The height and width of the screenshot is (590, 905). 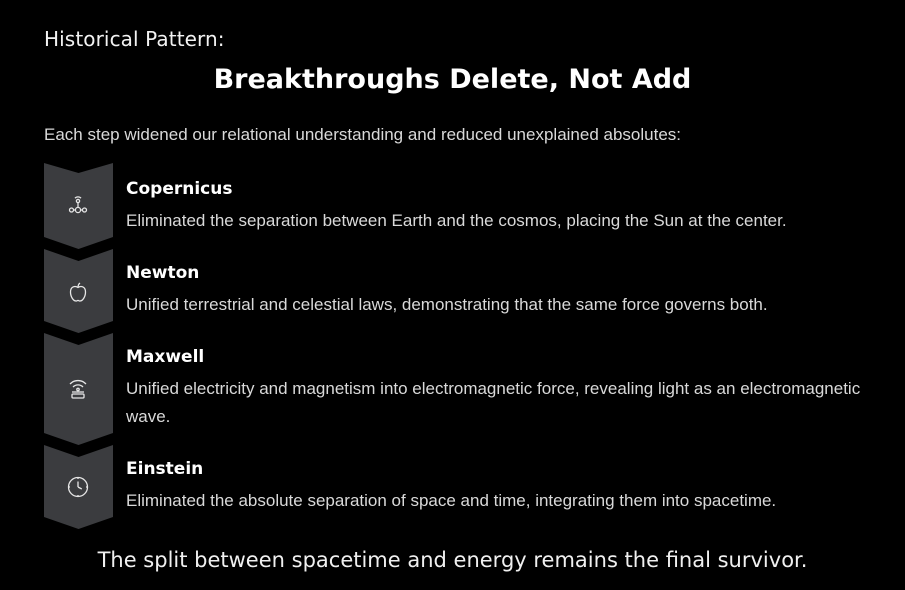 What do you see at coordinates (163, 273) in the screenshot?
I see `step-name: Newton` at bounding box center [163, 273].